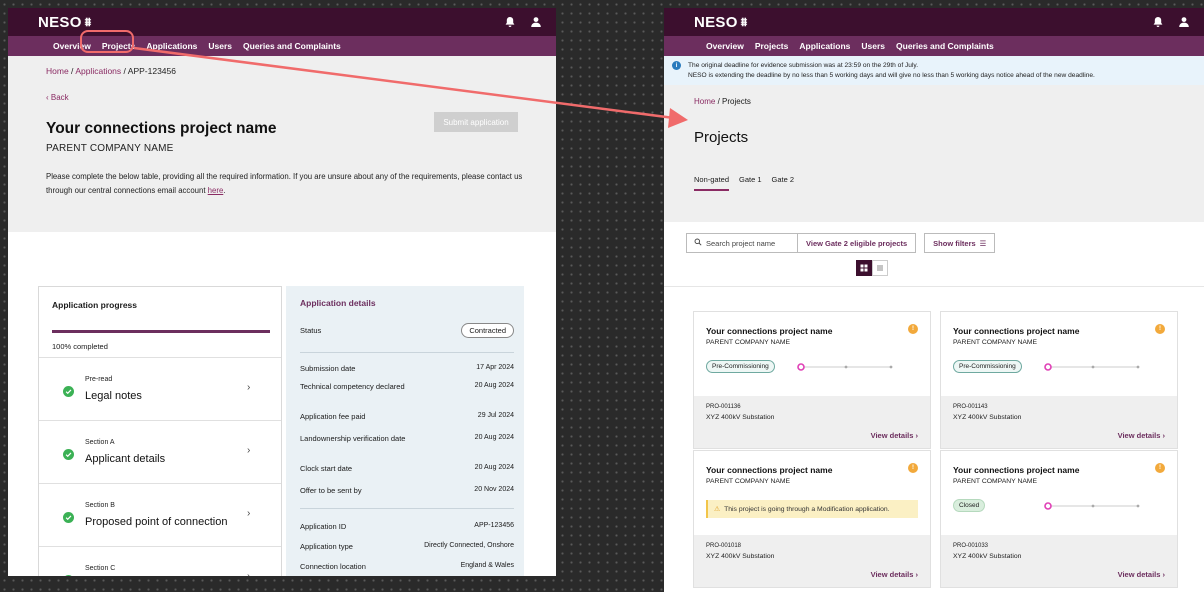 This screenshot has width=1204, height=592. Describe the element at coordinates (934, 22) in the screenshot. I see `top-bar: NESO ⩩` at that location.